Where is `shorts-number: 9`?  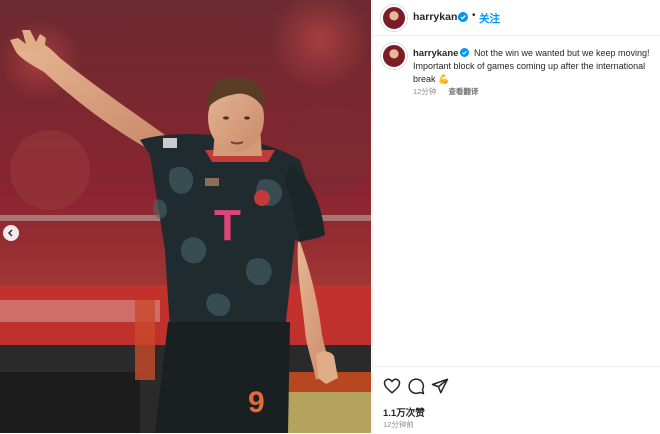
shorts-number: 9 is located at coordinates (256, 402).